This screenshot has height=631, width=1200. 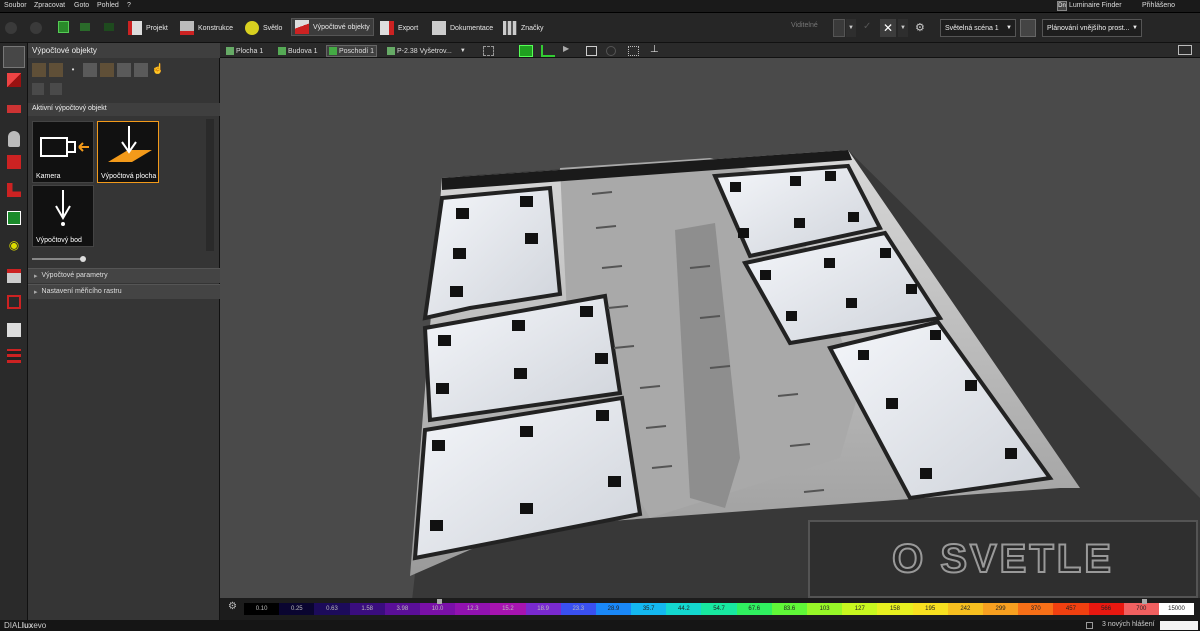 I want to click on tab-budova: Budova 1, so click(x=298, y=51).